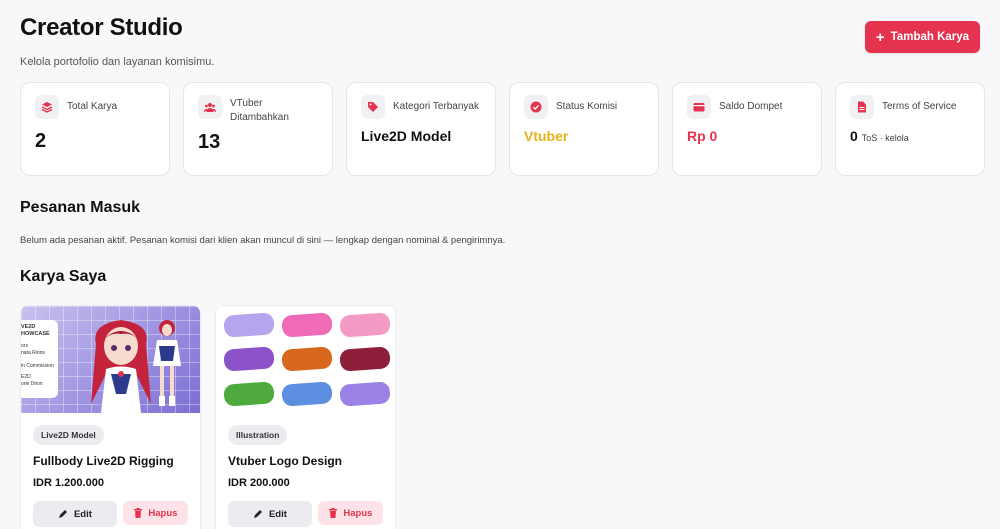  What do you see at coordinates (436, 106) in the screenshot?
I see `stat-label: Kategori Terbanyak` at bounding box center [436, 106].